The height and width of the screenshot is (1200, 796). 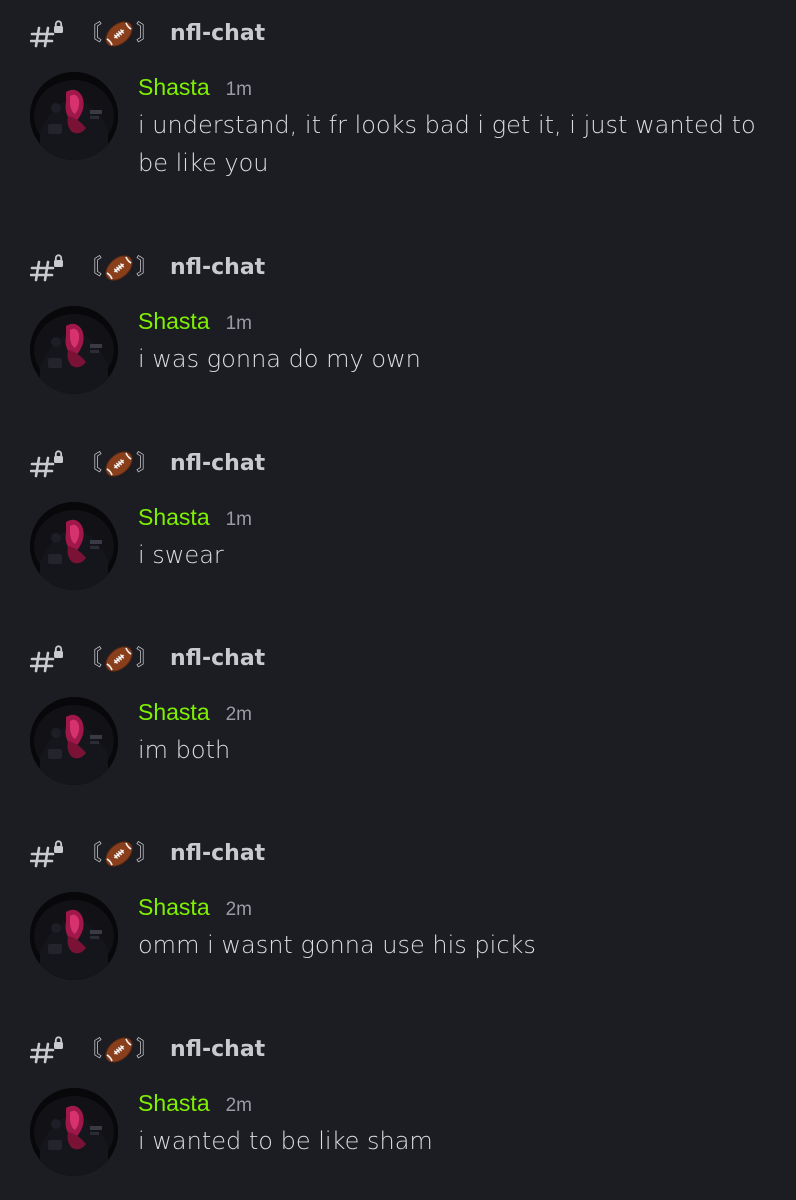 I want to click on message-text: i swear, so click(x=181, y=555).